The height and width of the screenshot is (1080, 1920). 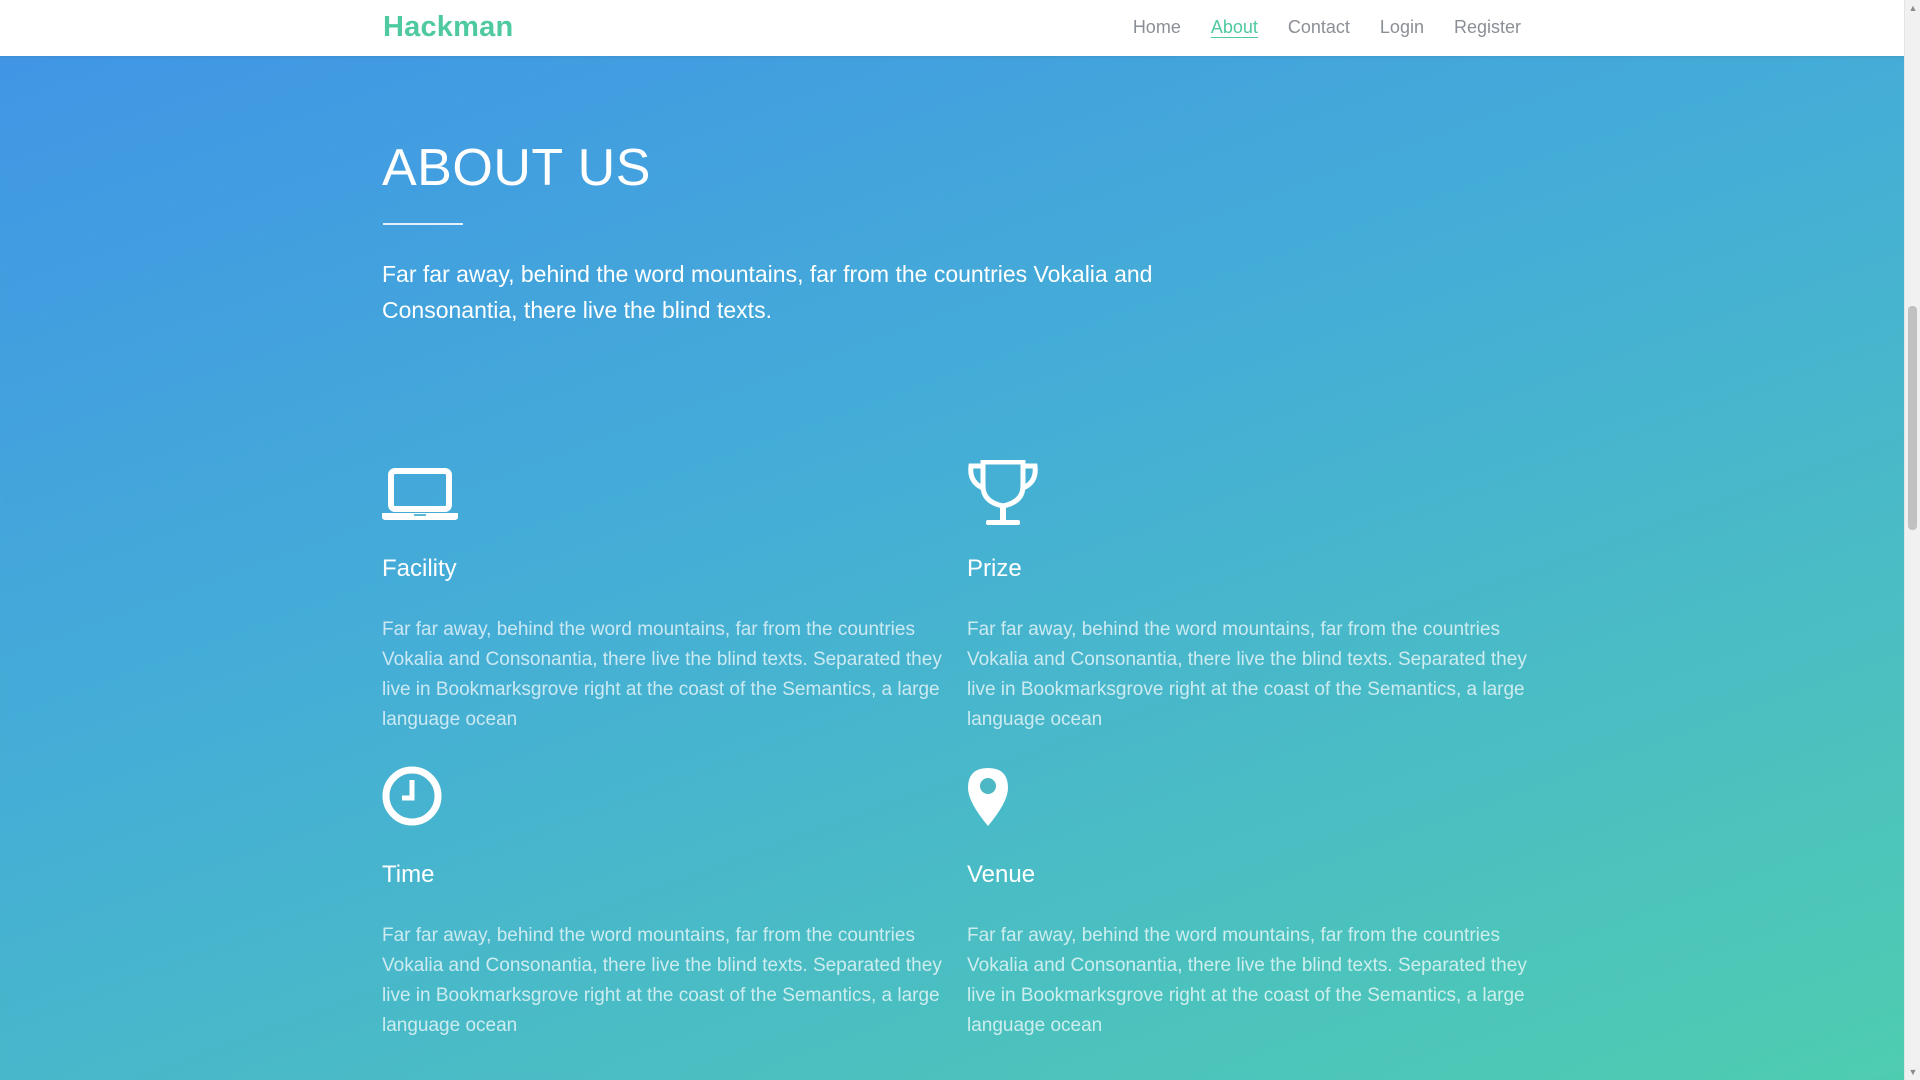 What do you see at coordinates (1003, 497) in the screenshot?
I see `trophy-icon` at bounding box center [1003, 497].